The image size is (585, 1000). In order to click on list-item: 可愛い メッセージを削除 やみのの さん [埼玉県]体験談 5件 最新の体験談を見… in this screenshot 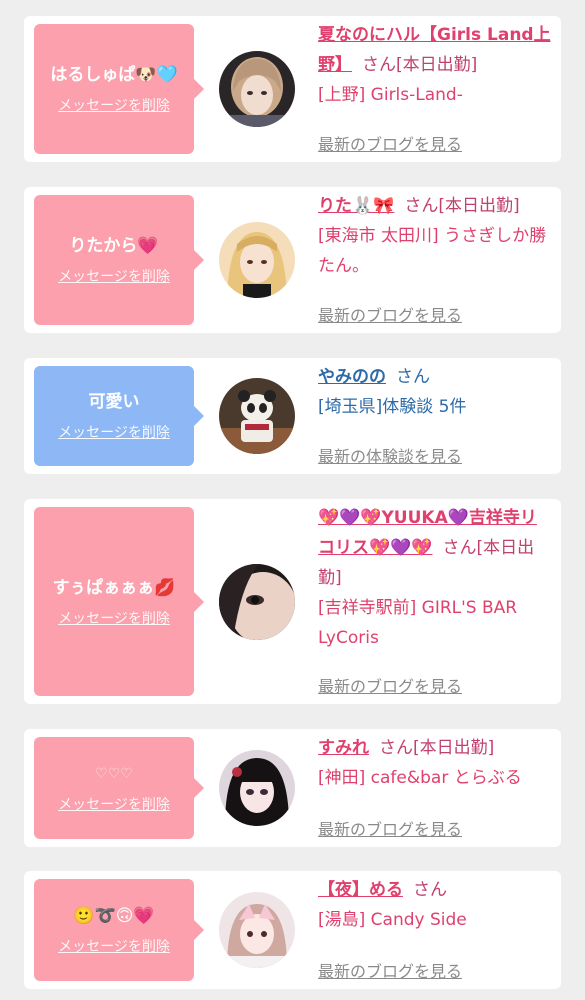, I will do `click(292, 416)`.